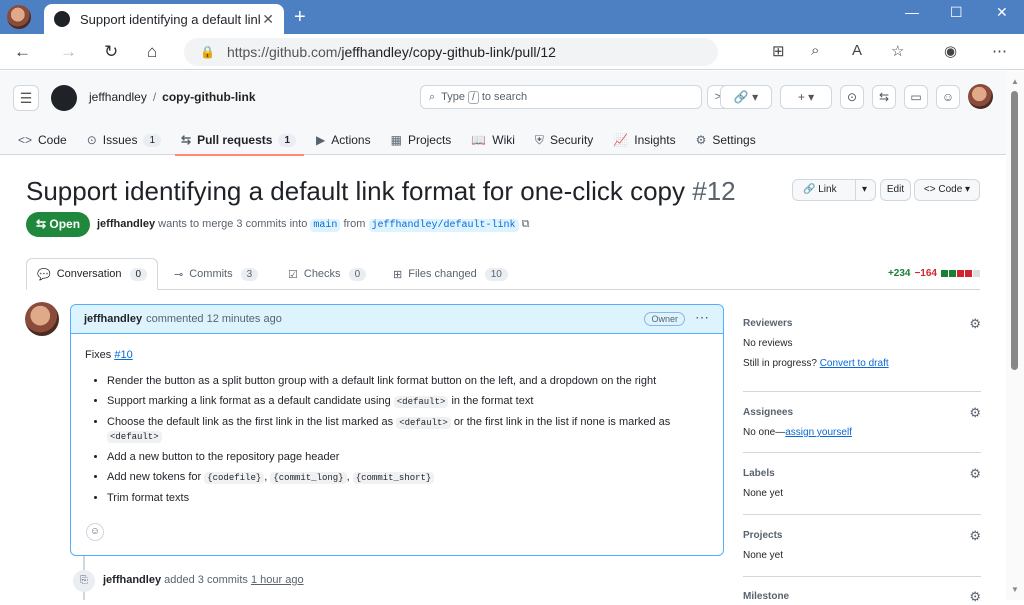  Describe the element at coordinates (857, 50) in the screenshot. I see `read-aloud-icon: A` at that location.